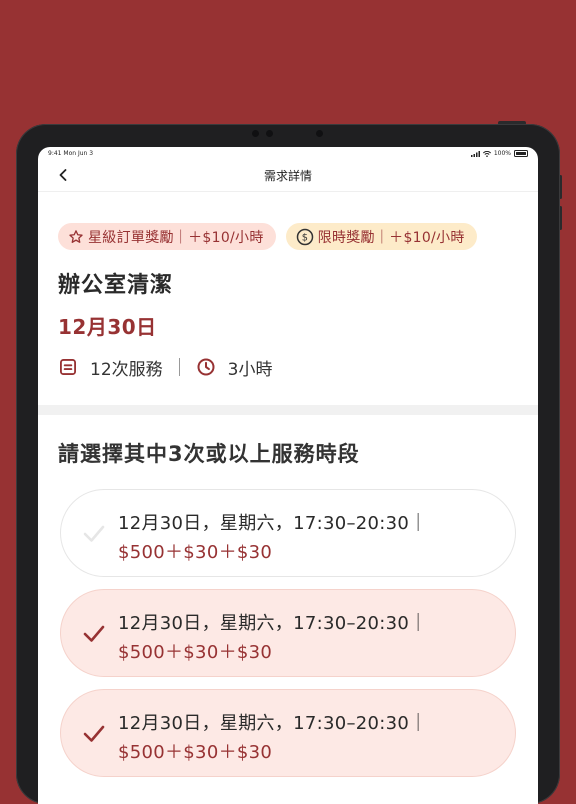  I want to click on badge-label: 星級訂單獎勵｜＋$10/小時, so click(176, 237).